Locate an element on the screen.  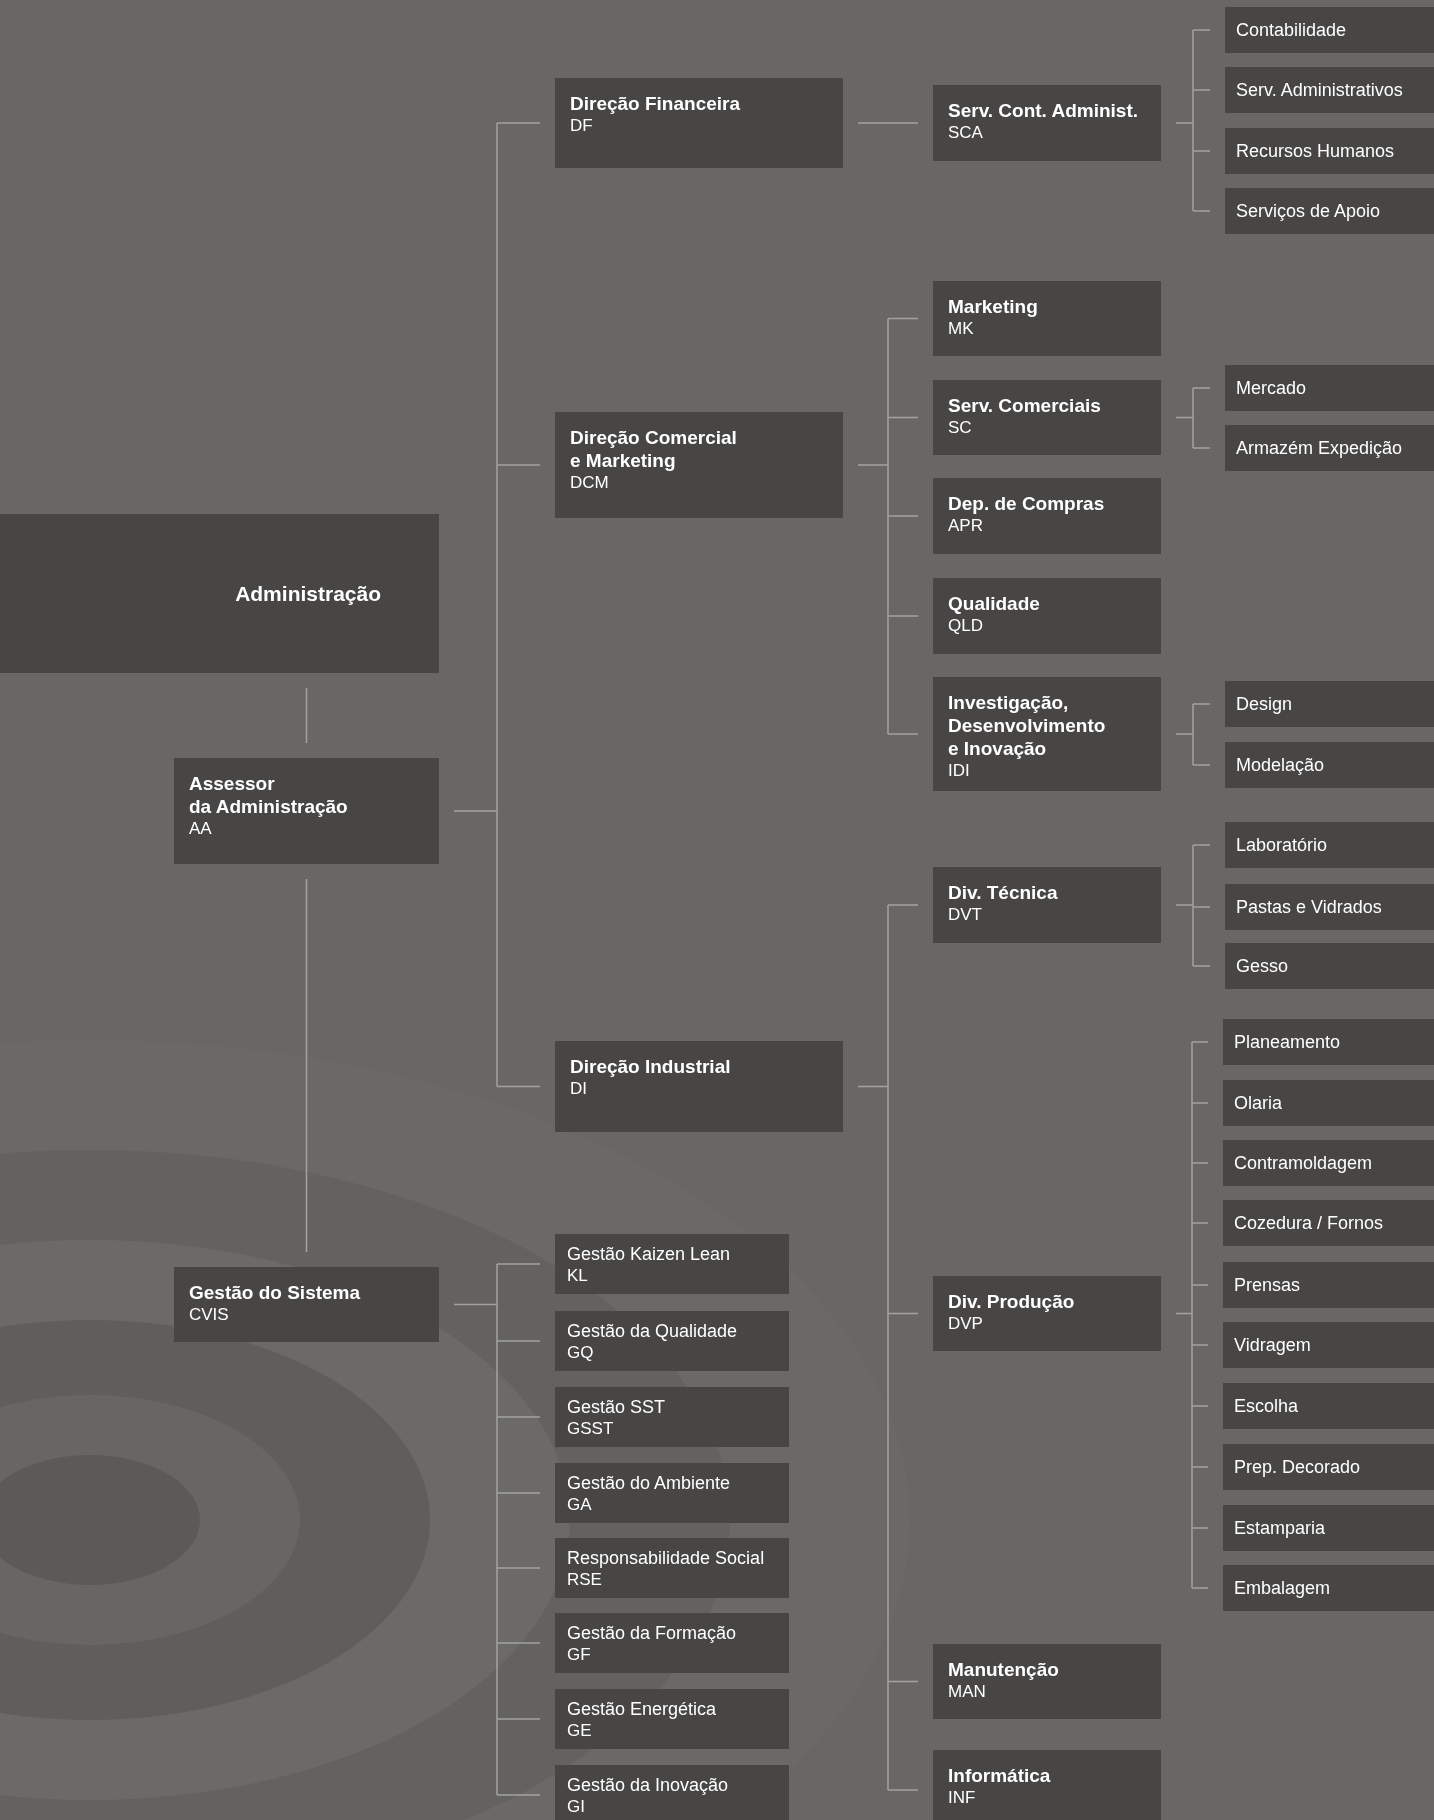
unit-title: Serv. Comerciais is located at coordinates (1025, 405).